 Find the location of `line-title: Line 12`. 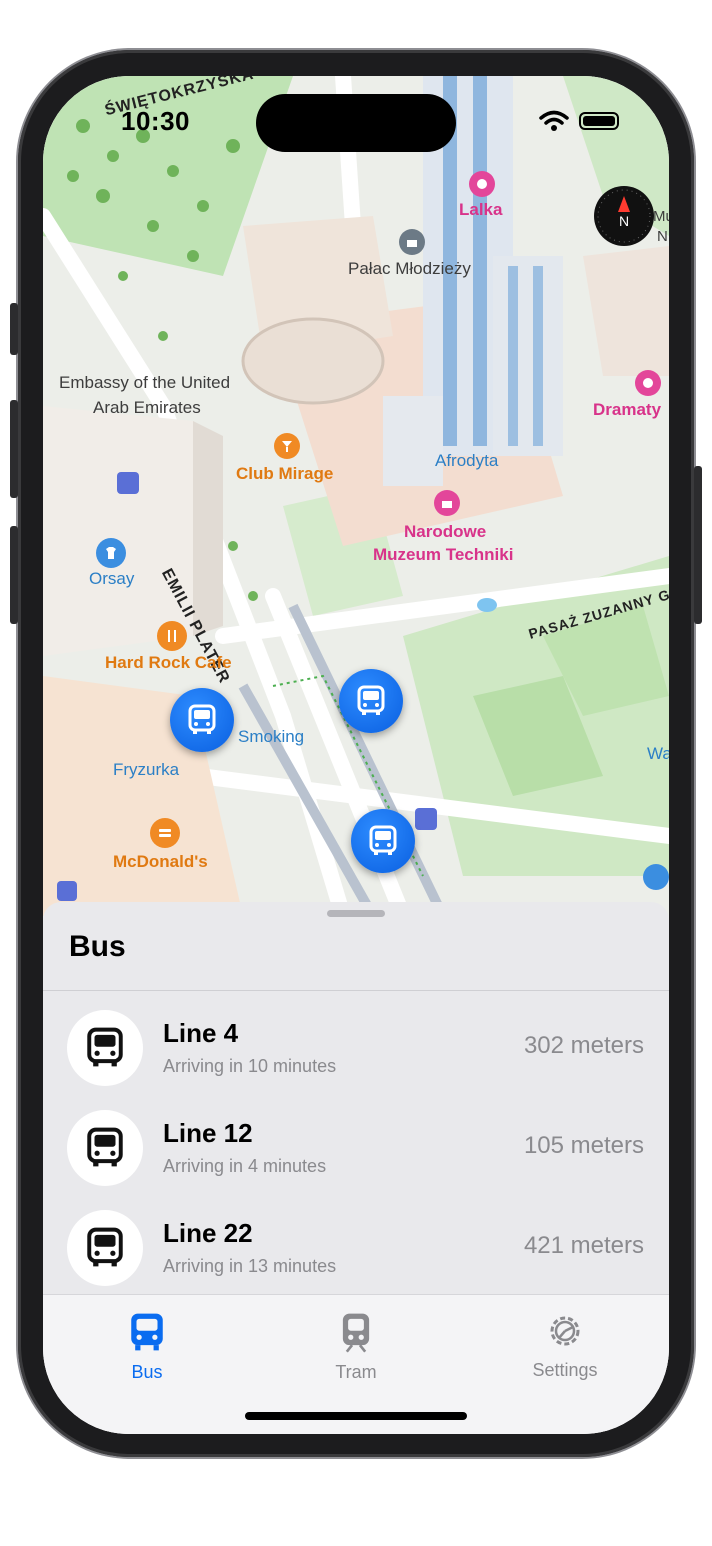

line-title: Line 12 is located at coordinates (208, 1133).